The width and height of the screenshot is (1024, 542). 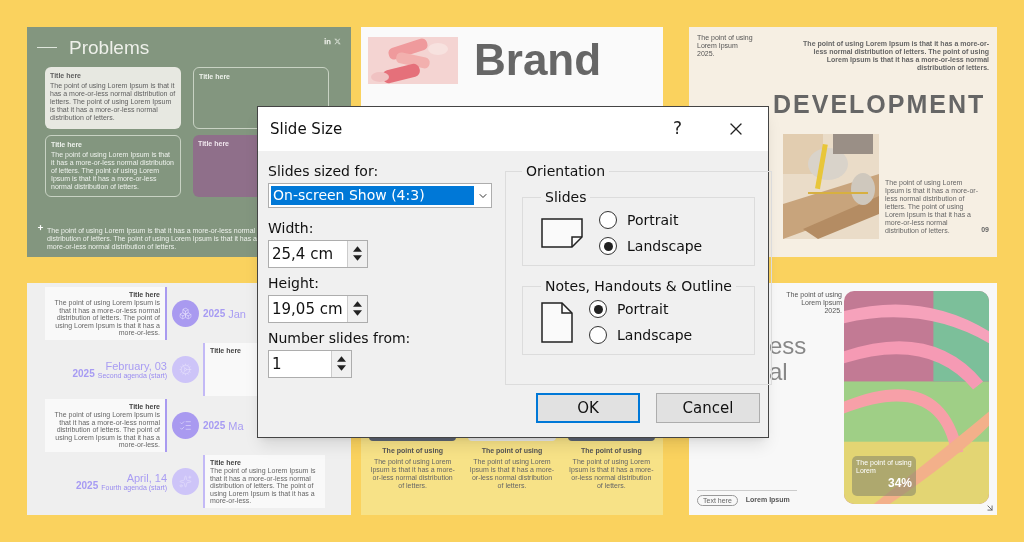 What do you see at coordinates (136, 365) in the screenshot?
I see `date-text: February, 03` at bounding box center [136, 365].